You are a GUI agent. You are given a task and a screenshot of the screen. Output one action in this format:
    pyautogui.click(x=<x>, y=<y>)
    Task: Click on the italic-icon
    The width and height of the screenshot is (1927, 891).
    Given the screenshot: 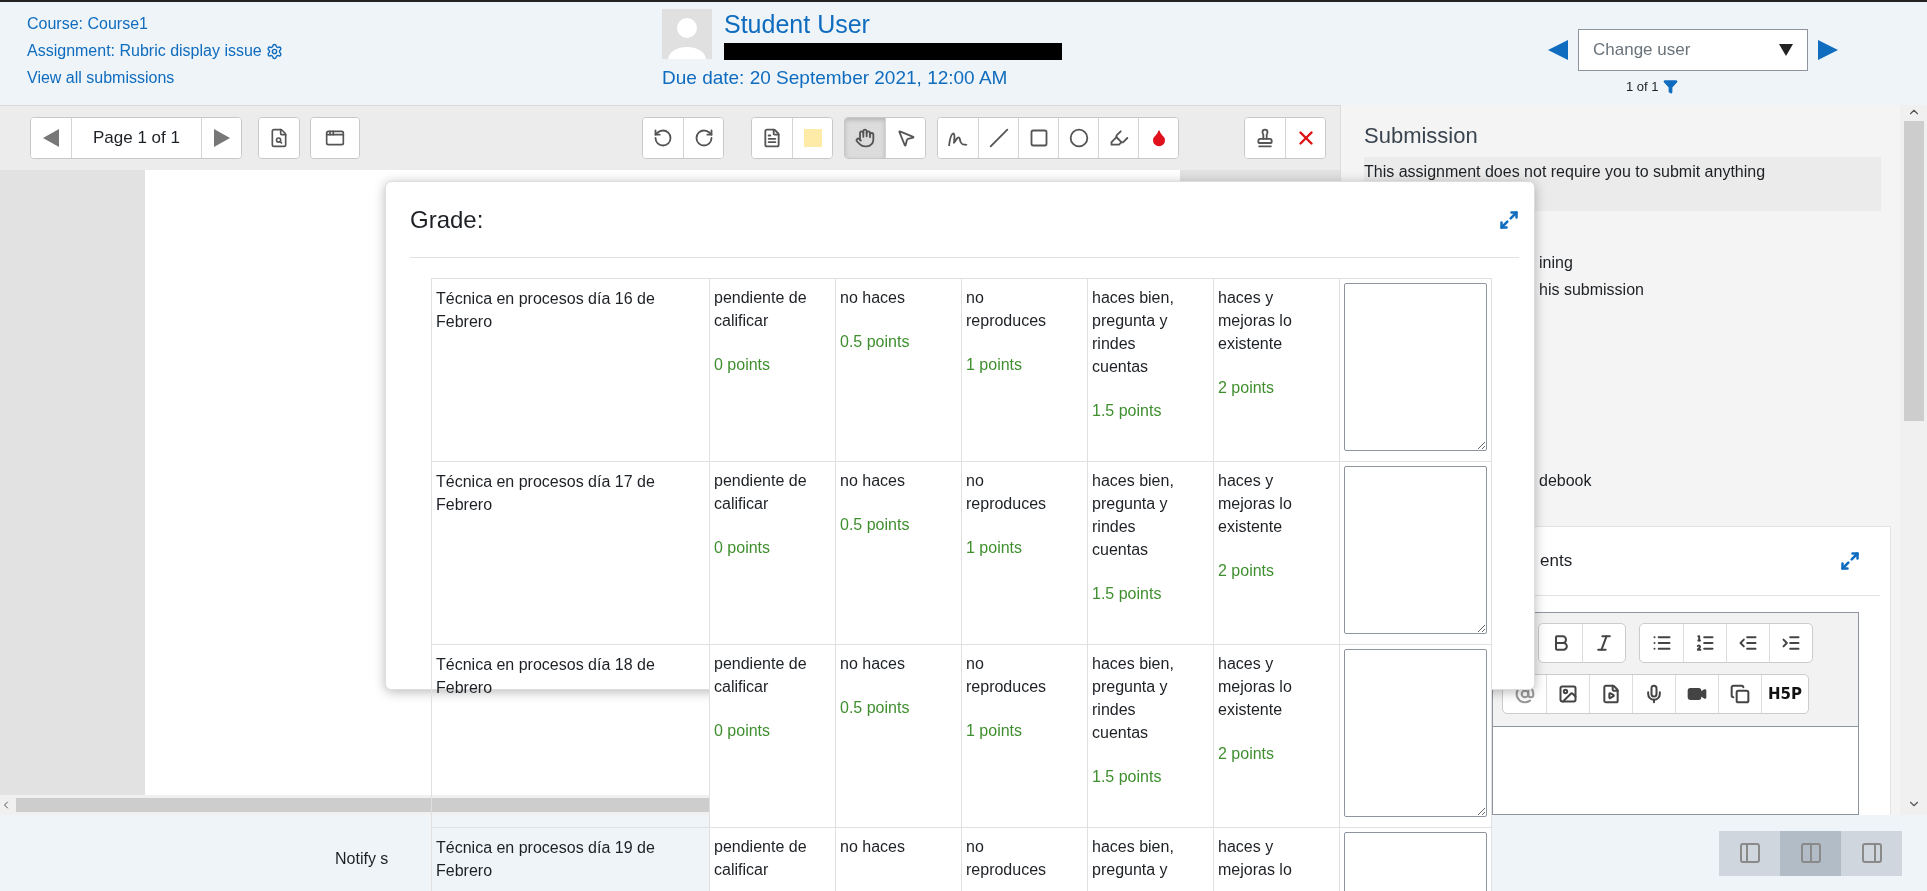 What is the action you would take?
    pyautogui.click(x=1604, y=643)
    